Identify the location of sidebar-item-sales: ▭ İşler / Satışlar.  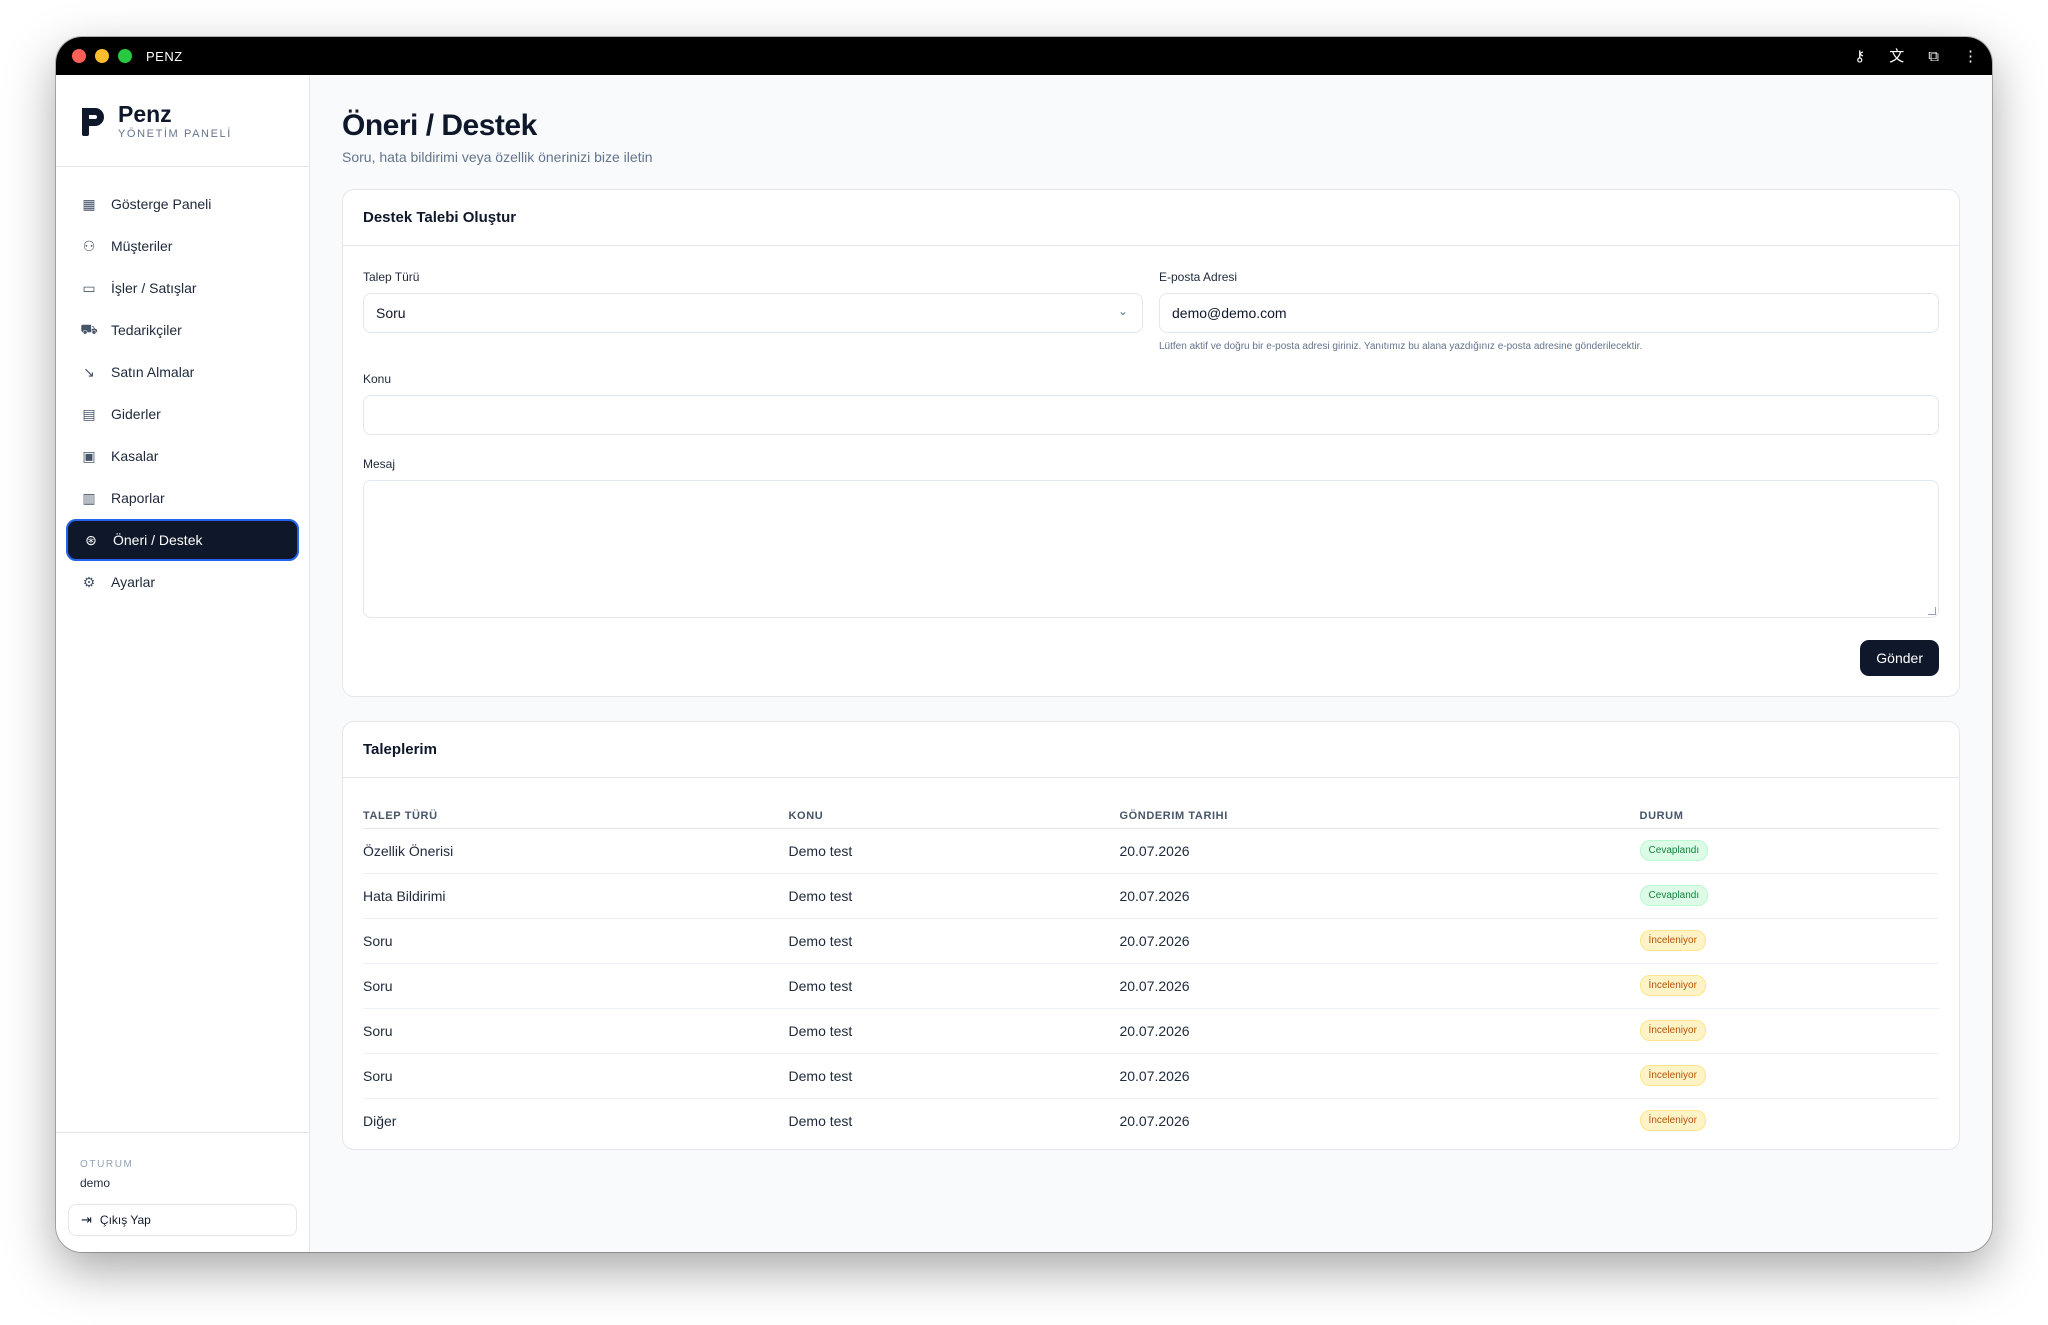
(182, 288).